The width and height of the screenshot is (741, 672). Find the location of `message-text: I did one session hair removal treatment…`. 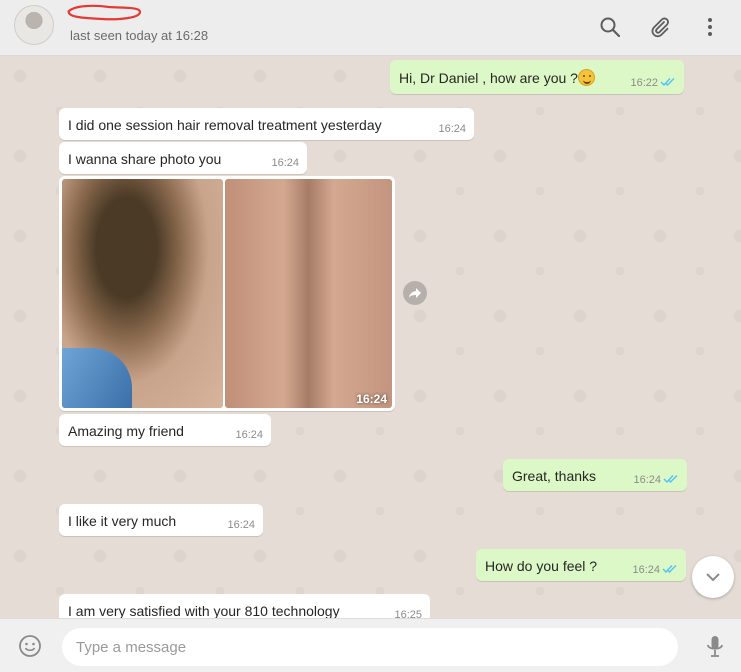

message-text: I did one session hair removal treatment… is located at coordinates (225, 125).